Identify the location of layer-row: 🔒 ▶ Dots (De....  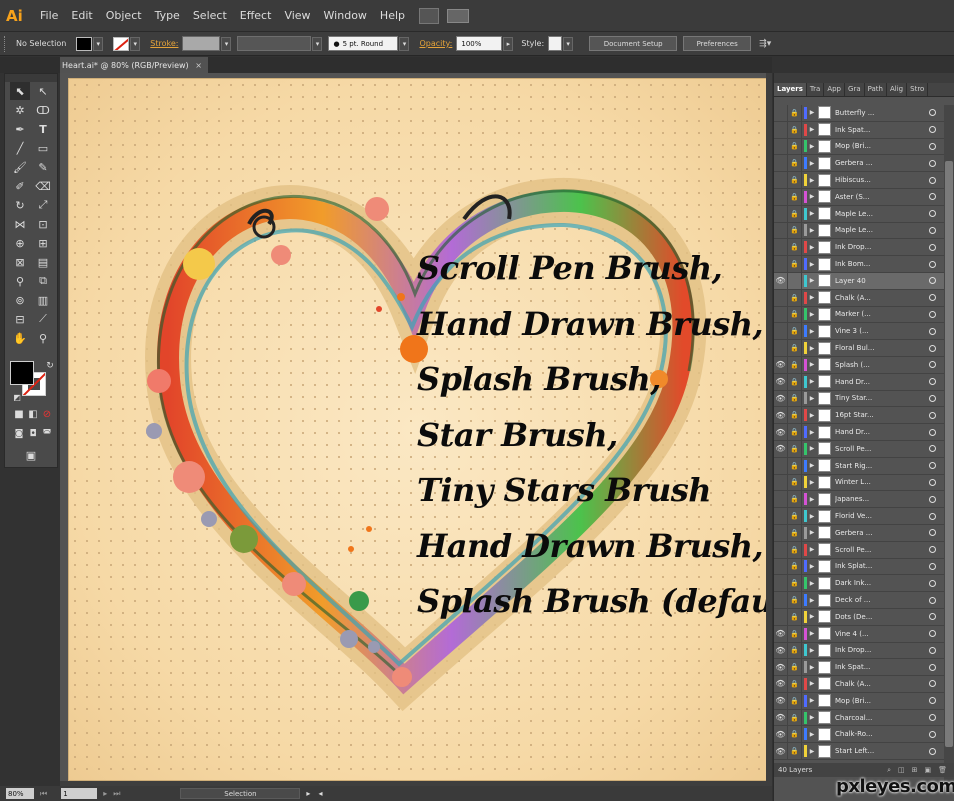
(859, 617).